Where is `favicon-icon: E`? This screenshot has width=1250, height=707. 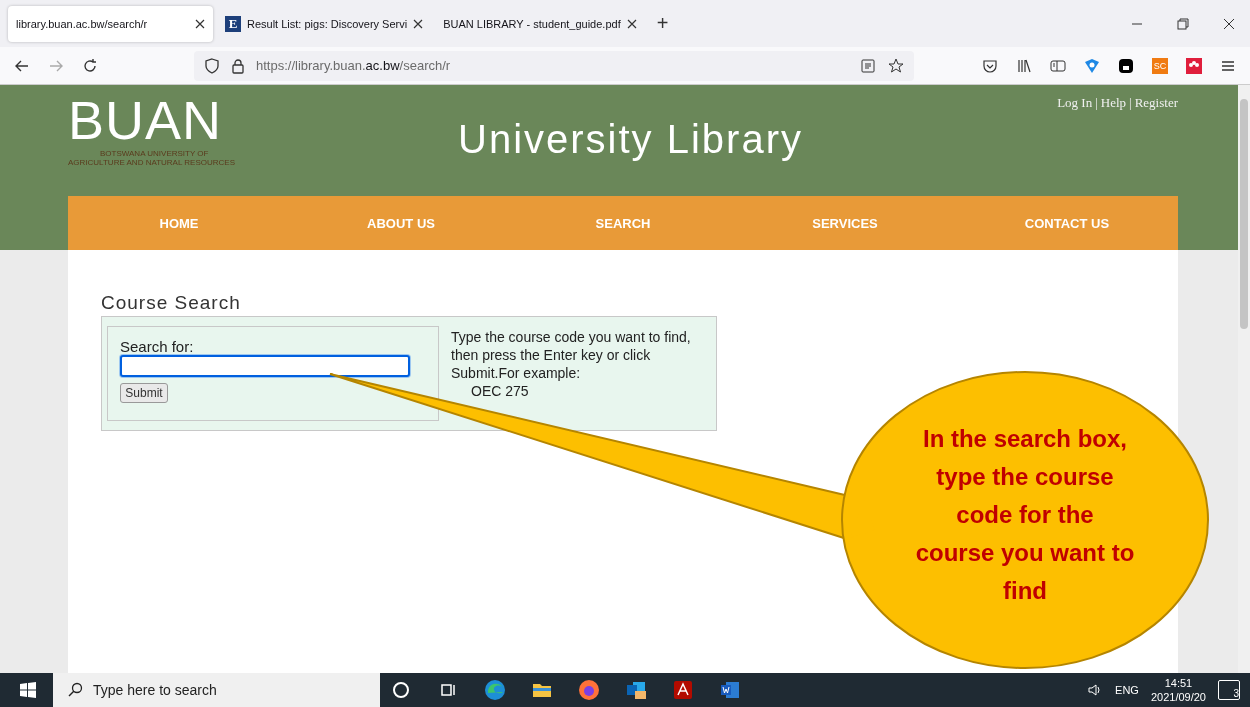
favicon-icon: E is located at coordinates (233, 23).